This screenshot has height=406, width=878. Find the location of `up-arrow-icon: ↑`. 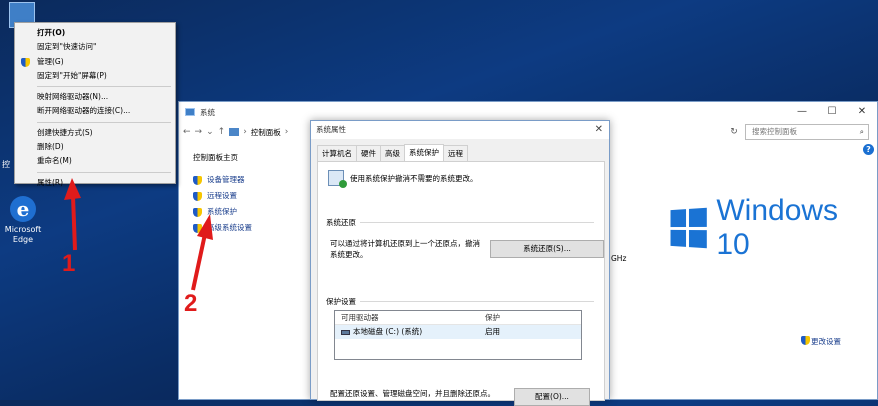

up-arrow-icon: ↑ is located at coordinates (222, 132).